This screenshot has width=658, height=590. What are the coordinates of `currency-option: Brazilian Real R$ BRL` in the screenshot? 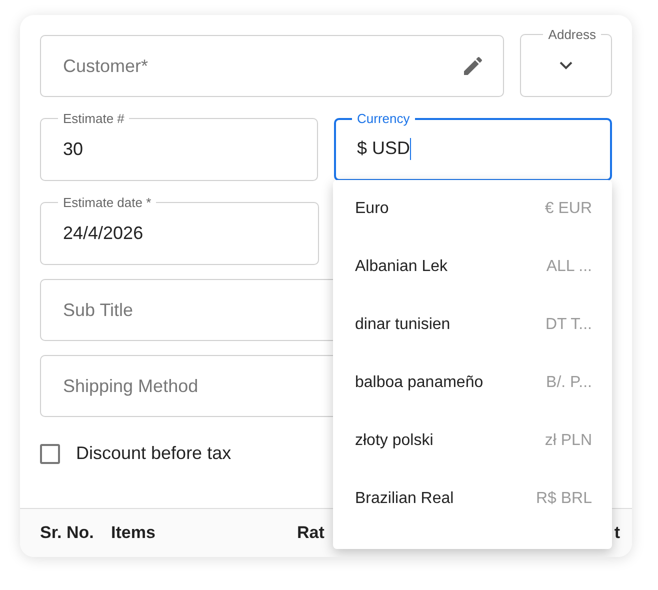 It's located at (472, 499).